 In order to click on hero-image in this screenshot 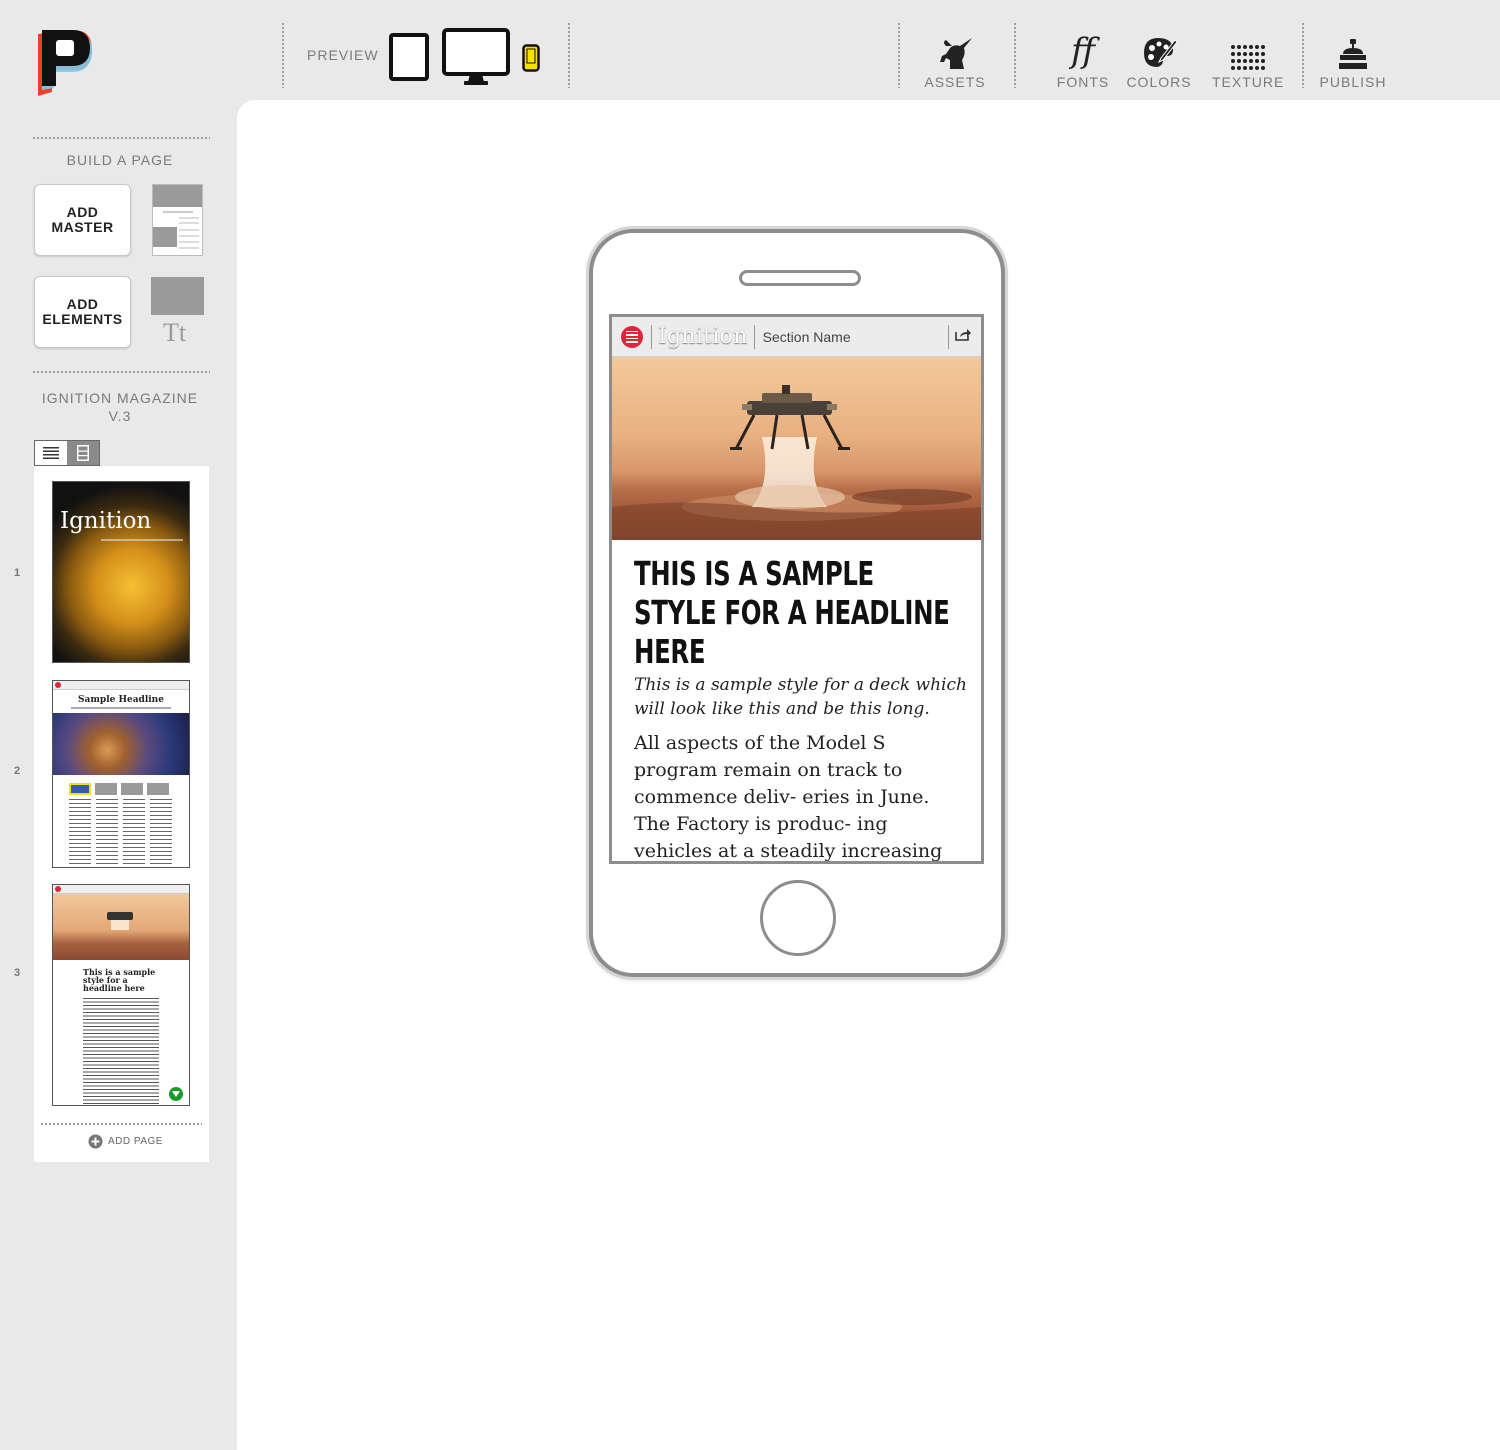, I will do `click(796, 448)`.